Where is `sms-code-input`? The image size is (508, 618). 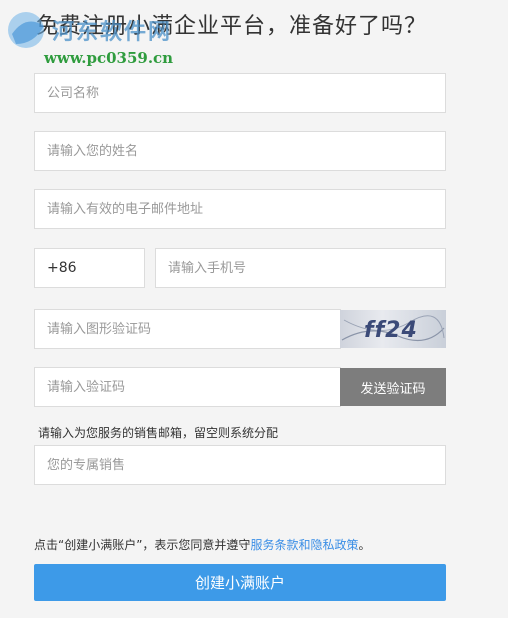
sms-code-input is located at coordinates (187, 387).